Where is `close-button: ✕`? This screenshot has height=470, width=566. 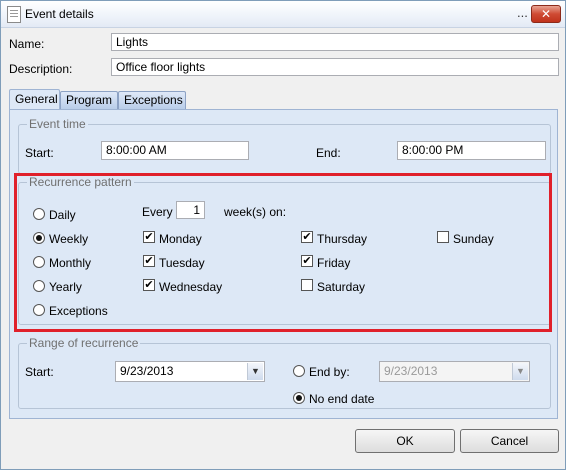 close-button: ✕ is located at coordinates (546, 14).